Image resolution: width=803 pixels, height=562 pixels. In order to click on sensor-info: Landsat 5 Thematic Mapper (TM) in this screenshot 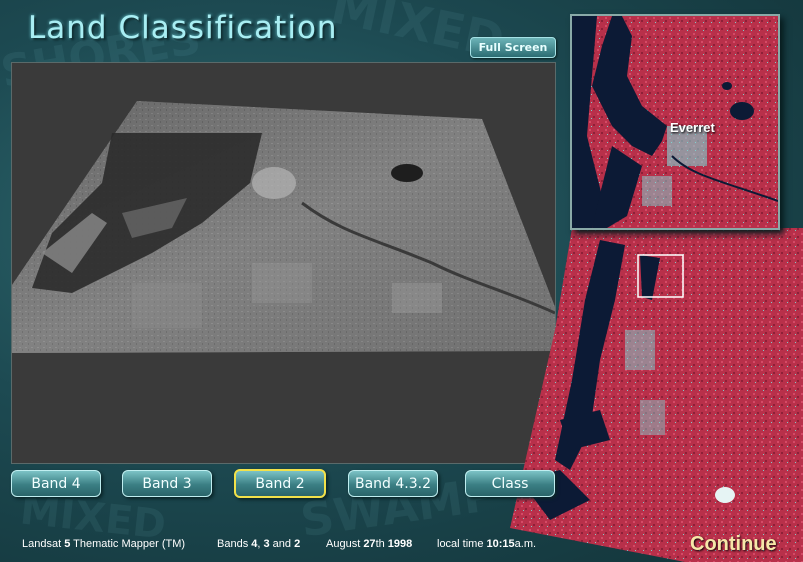, I will do `click(103, 544)`.